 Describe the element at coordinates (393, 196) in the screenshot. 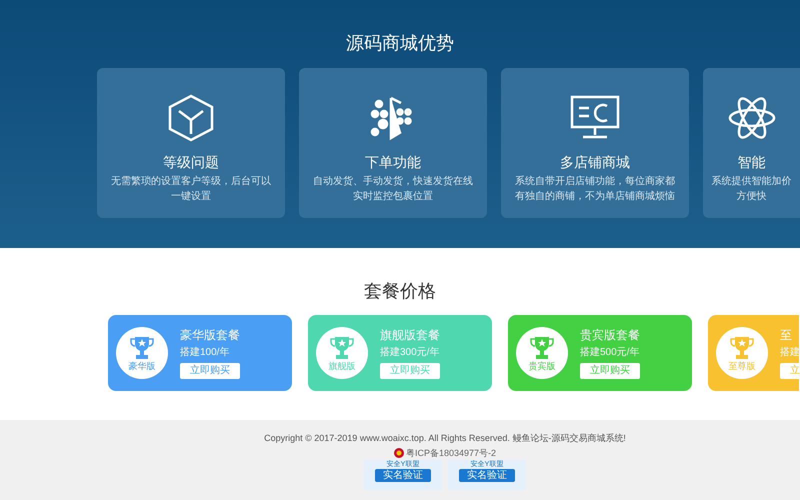

I see `feature-description: 实时监控包裹位置` at that location.